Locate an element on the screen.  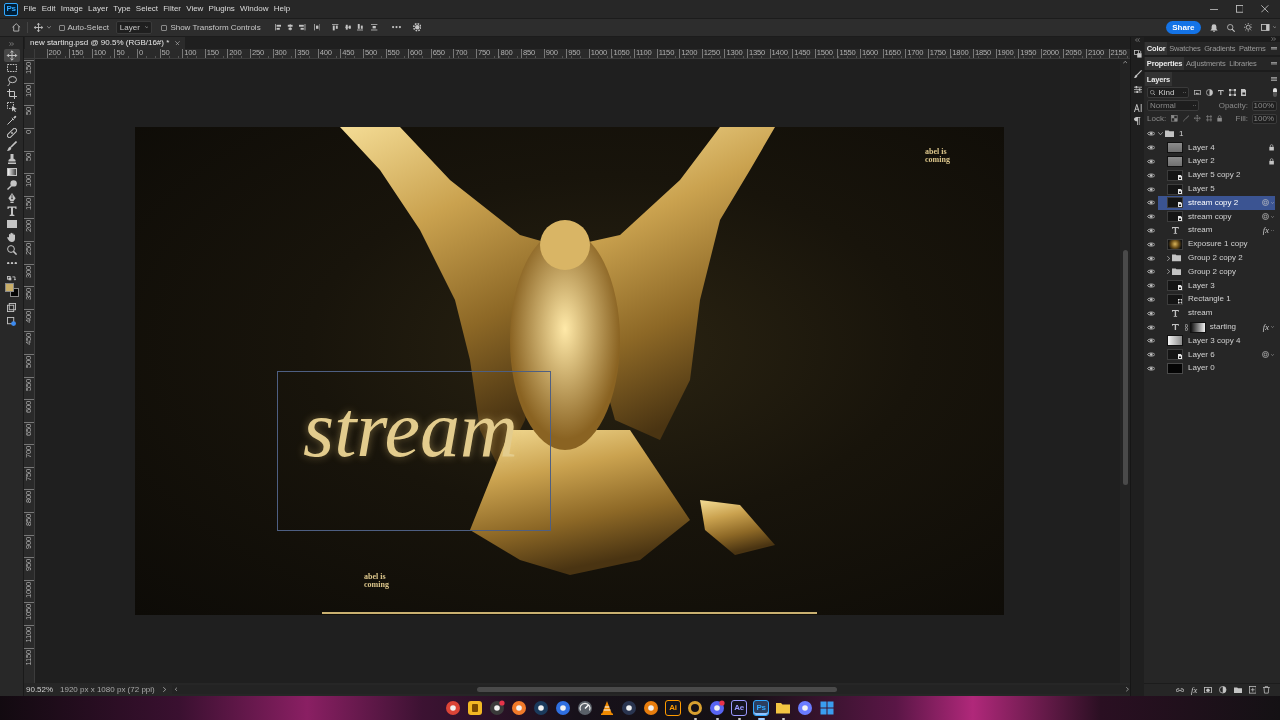
stamp-icon is located at coordinates (11, 159).